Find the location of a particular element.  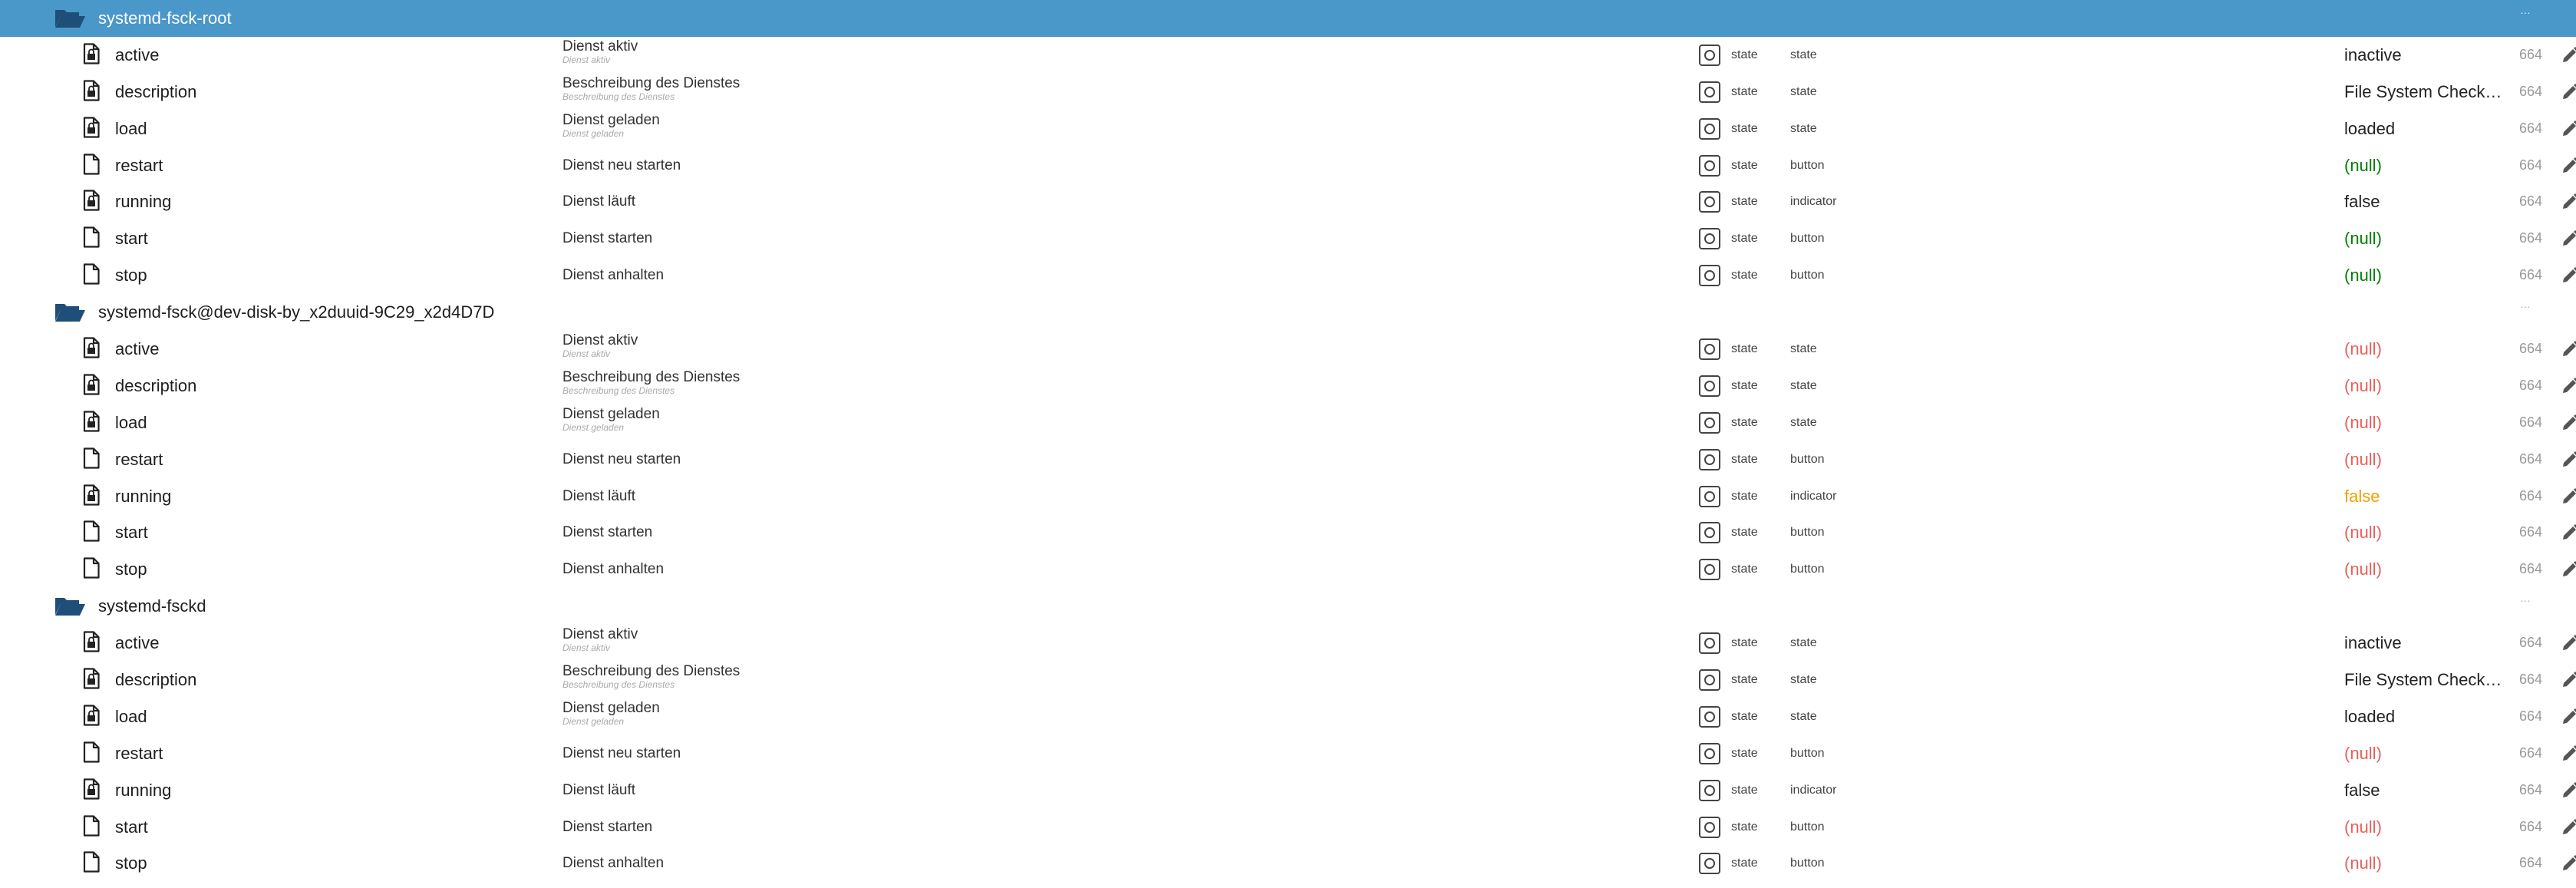

state-name: active is located at coordinates (137, 643).